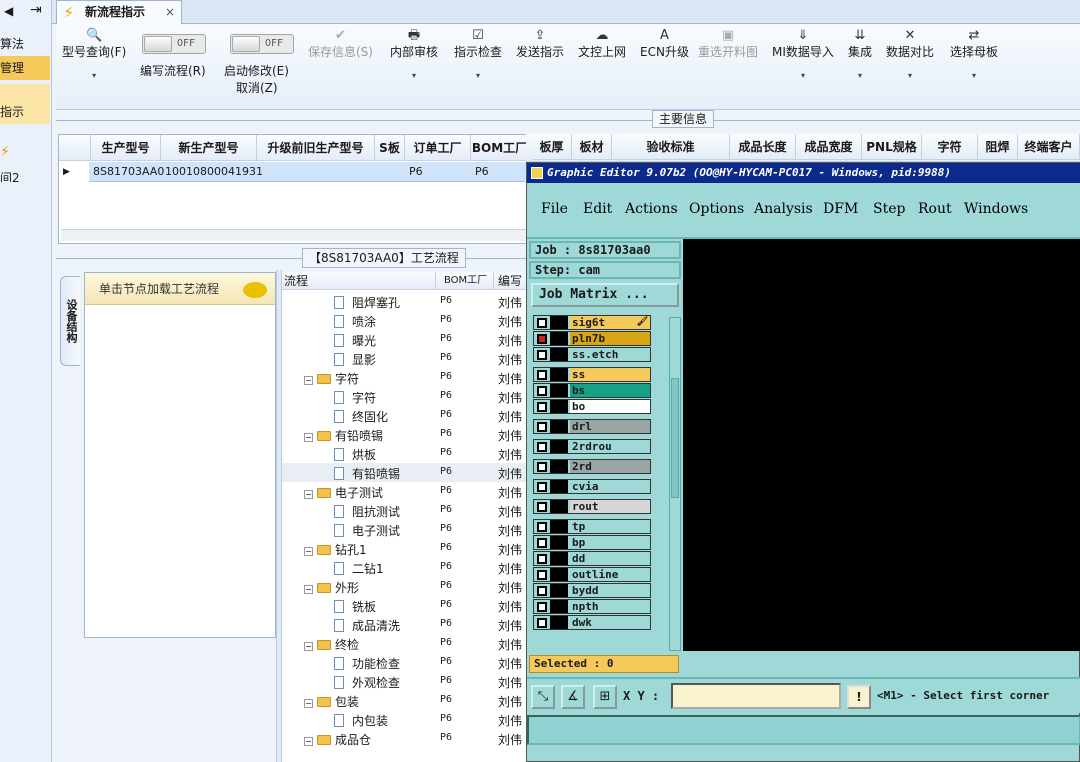 Image resolution: width=1080 pixels, height=762 pixels. What do you see at coordinates (405, 662) in the screenshot?
I see `tree-row: 功能检查 P6 刘伟` at bounding box center [405, 662].